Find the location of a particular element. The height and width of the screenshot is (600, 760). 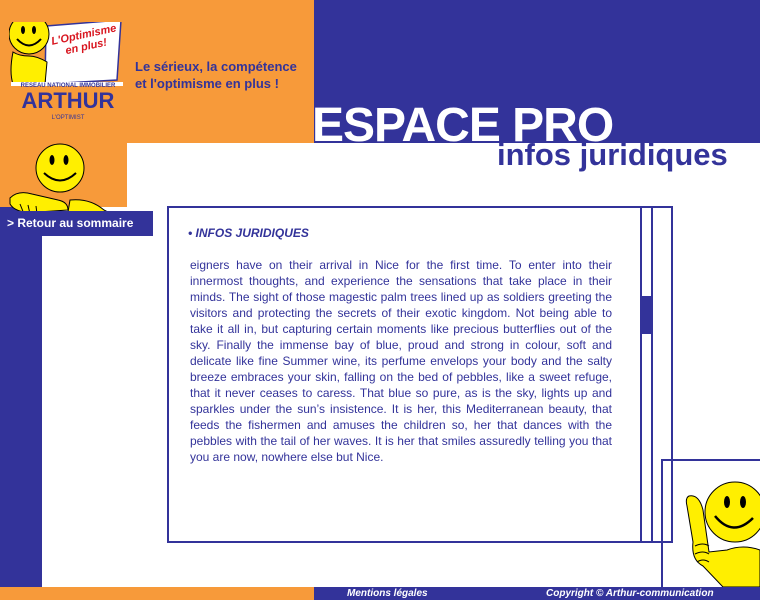

logo-subtitle: L'OPTIMIST is located at coordinates (68, 118).